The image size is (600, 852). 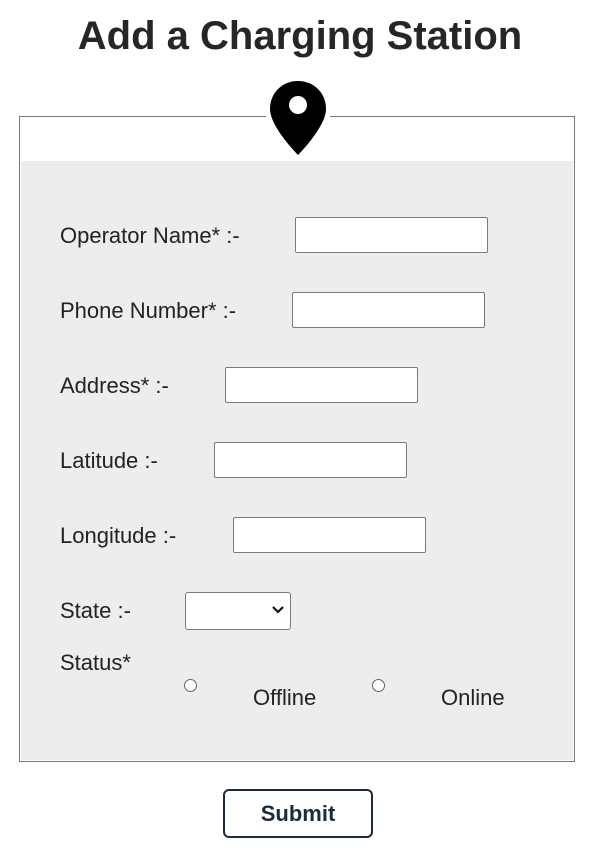 I want to click on longitude-input, so click(x=329, y=535).